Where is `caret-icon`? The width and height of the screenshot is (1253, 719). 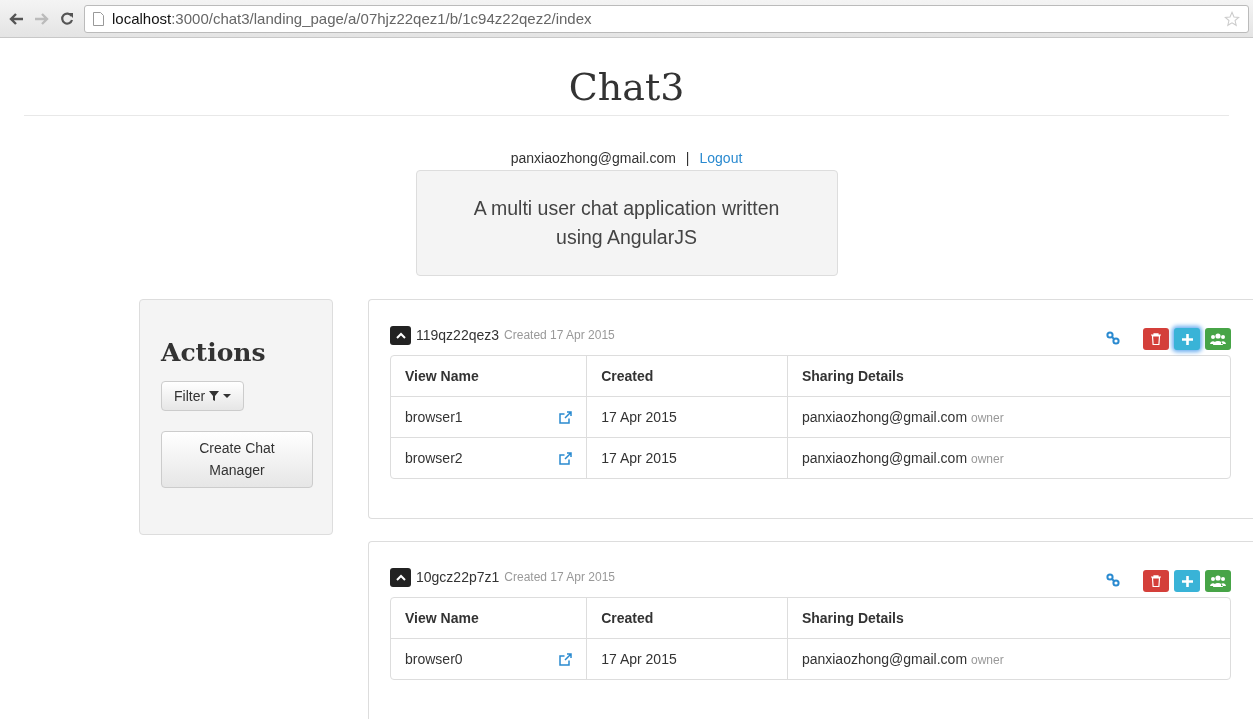 caret-icon is located at coordinates (227, 396).